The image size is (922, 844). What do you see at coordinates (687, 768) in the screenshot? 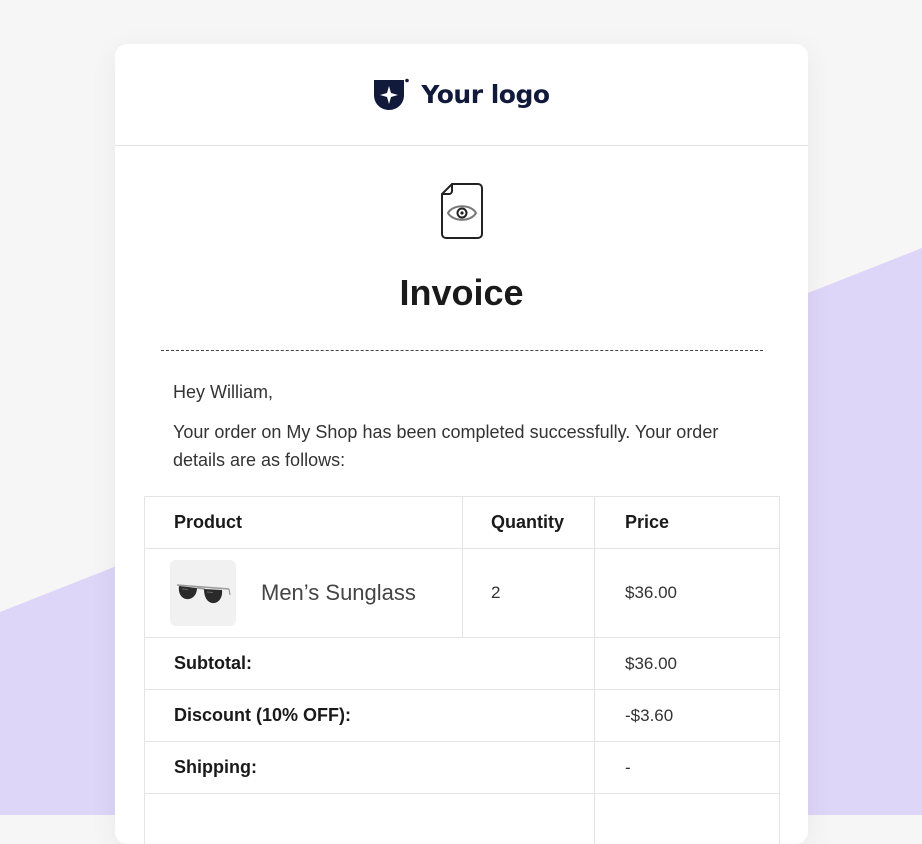
I see `shipping-value: -` at bounding box center [687, 768].